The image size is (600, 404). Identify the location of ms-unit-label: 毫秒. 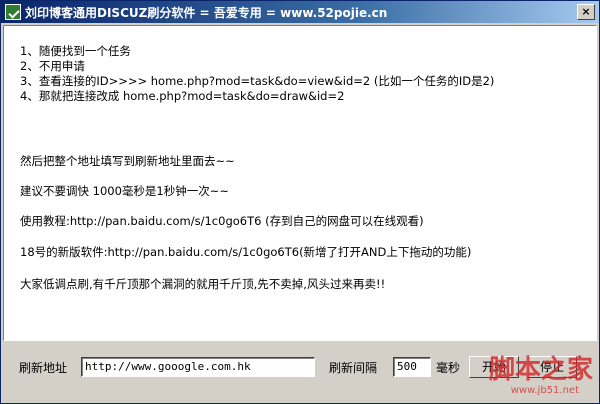
(448, 368).